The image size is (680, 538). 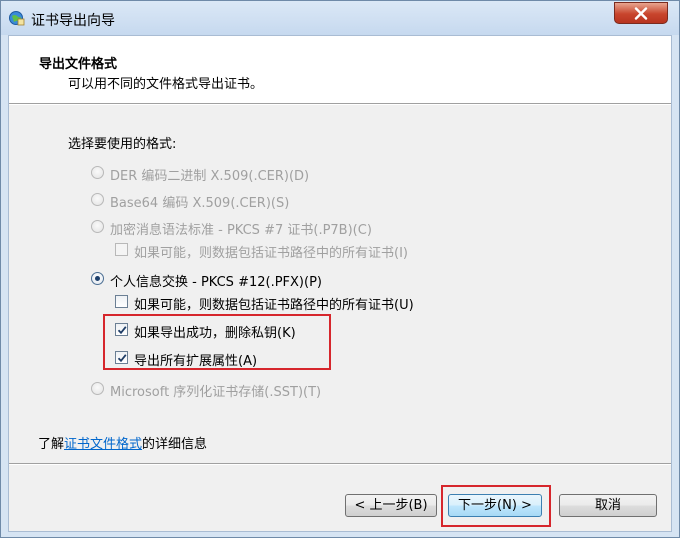 I want to click on format-prompt: 选择要使用的格式:, so click(x=122, y=144).